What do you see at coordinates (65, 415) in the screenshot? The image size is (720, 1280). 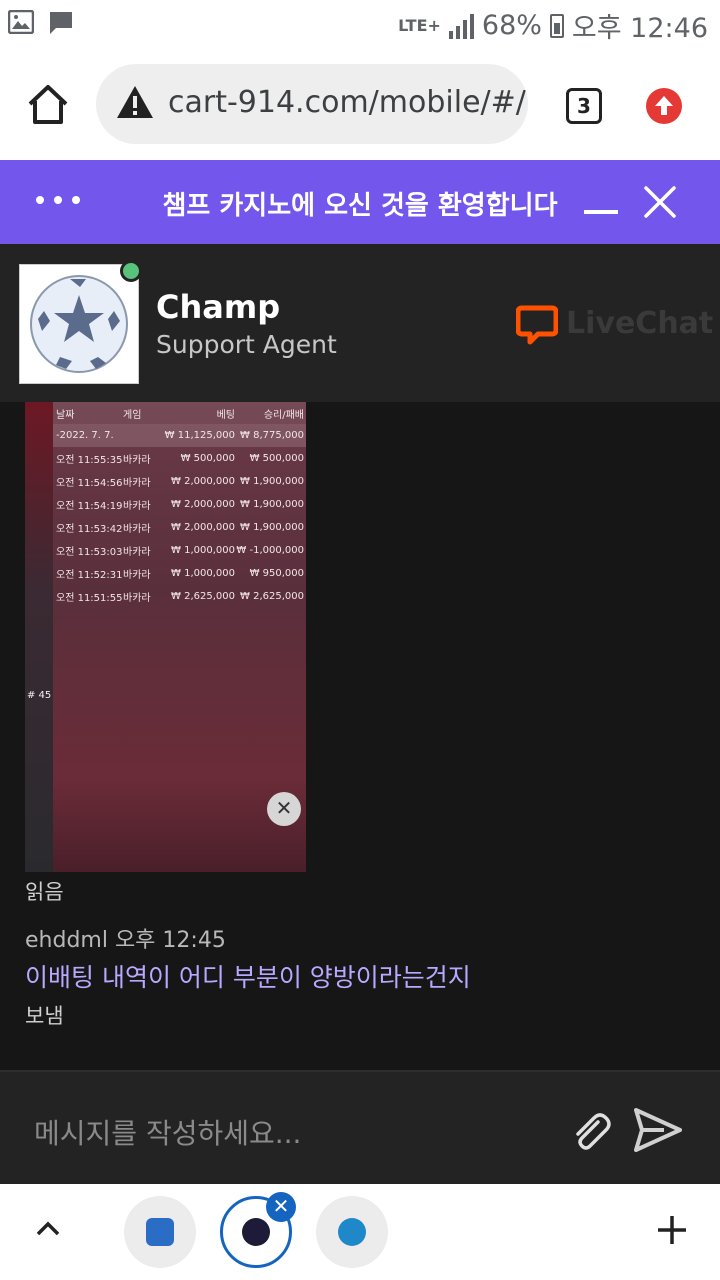 I see `column-header: 날짜` at bounding box center [65, 415].